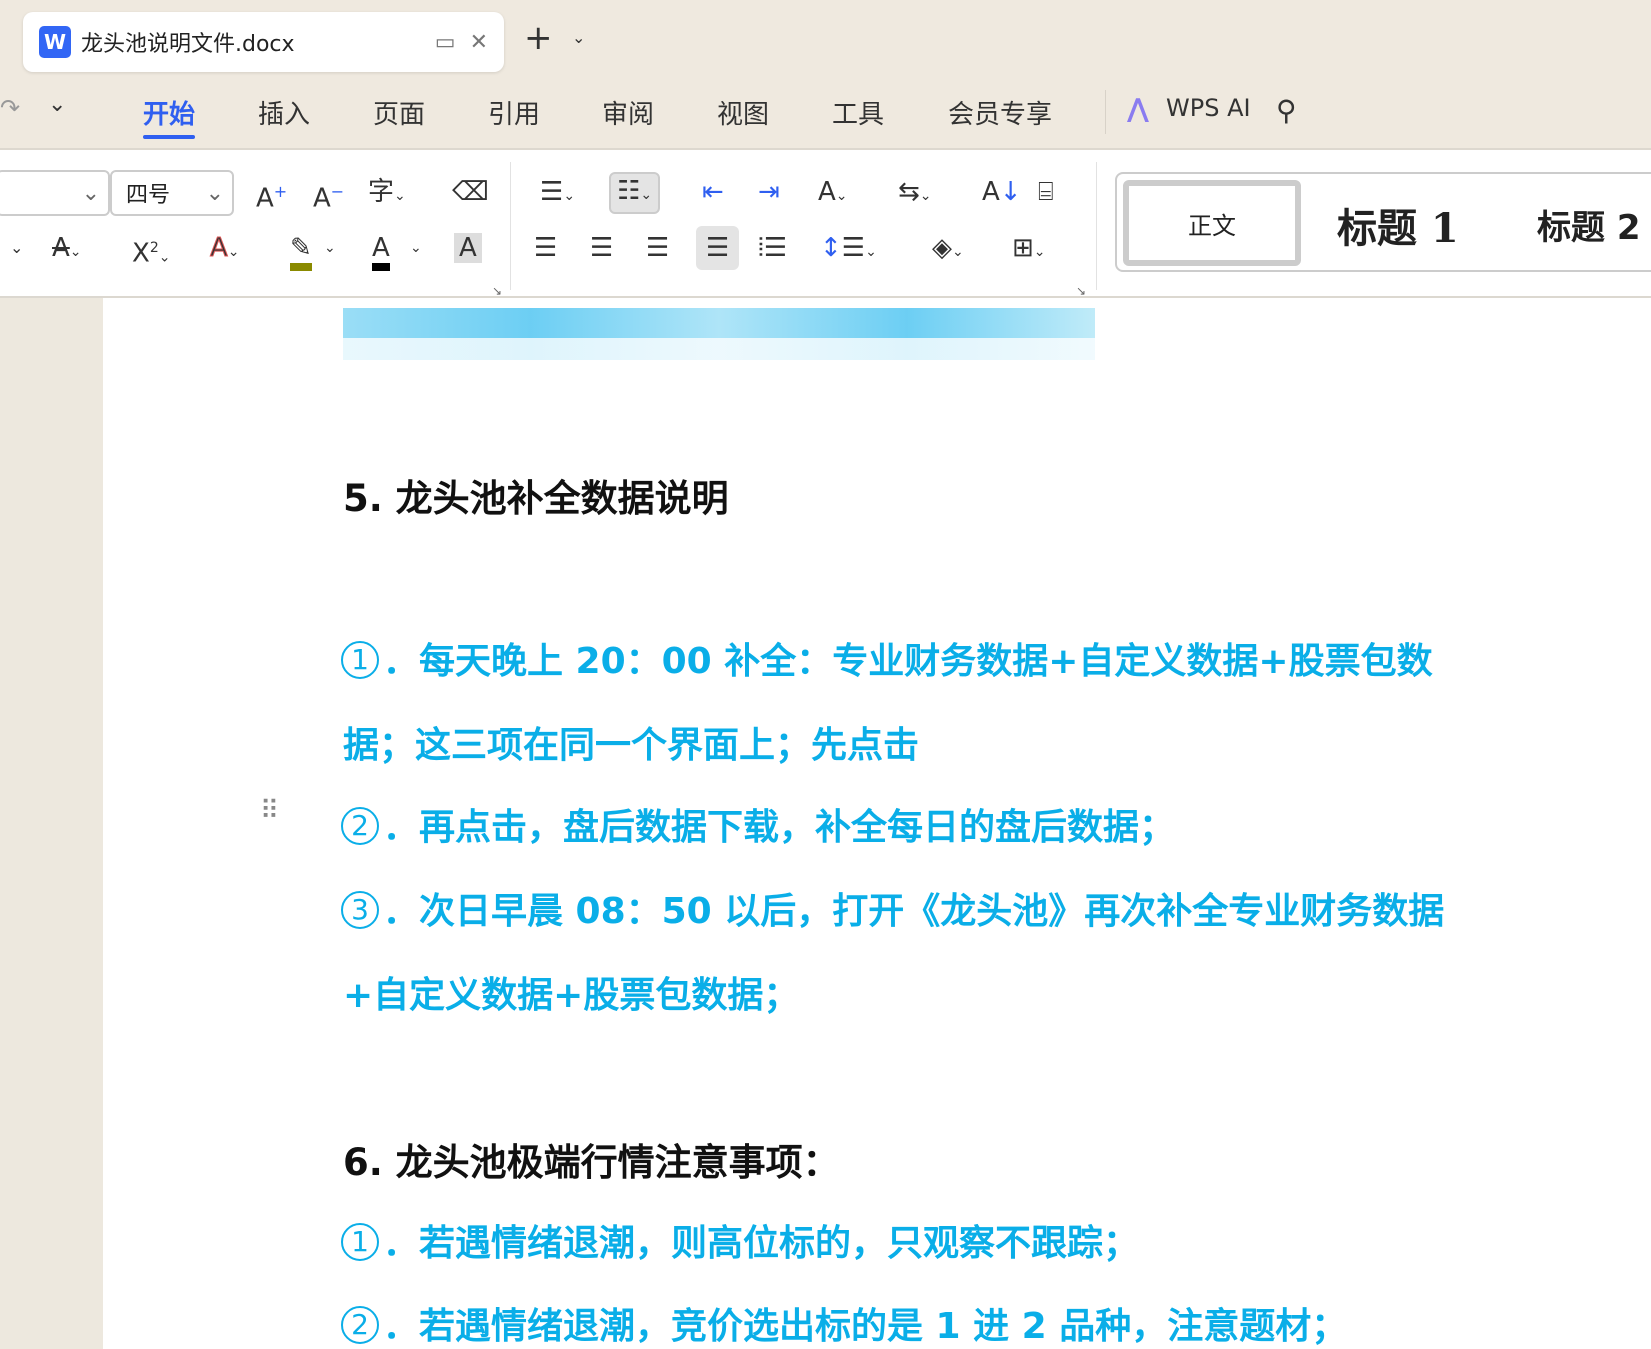 The image size is (1651, 1349). Describe the element at coordinates (55, 42) in the screenshot. I see `wps-writer-icon: W` at that location.